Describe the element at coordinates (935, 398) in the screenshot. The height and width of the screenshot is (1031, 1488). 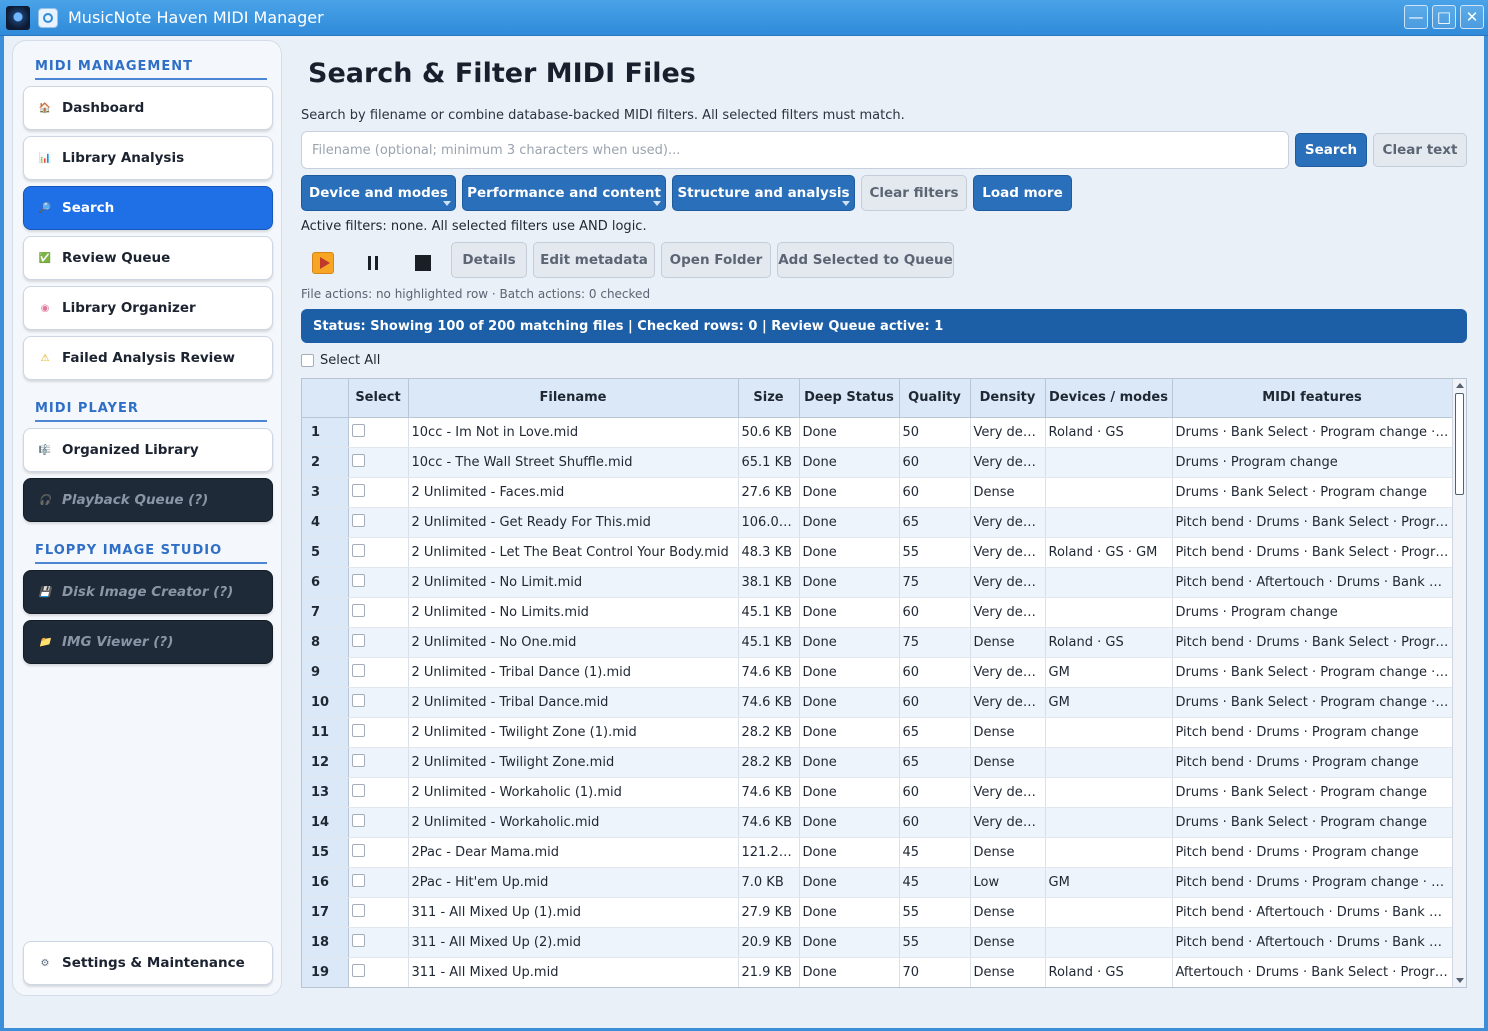
I see `column-header-quality: Quality` at that location.